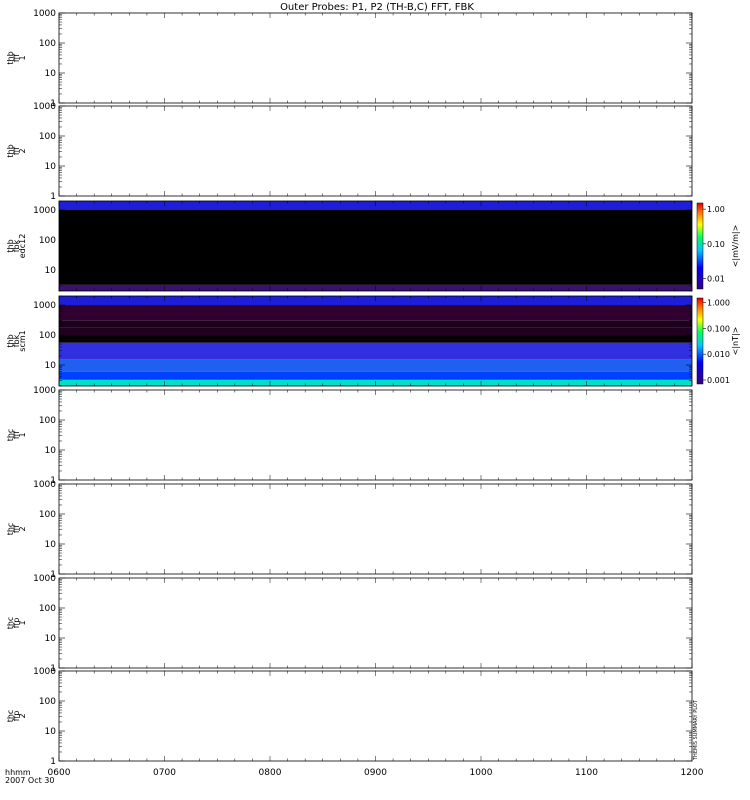  Describe the element at coordinates (735, 246) in the screenshot. I see `colorbar-label: <|mV/m|>` at that location.